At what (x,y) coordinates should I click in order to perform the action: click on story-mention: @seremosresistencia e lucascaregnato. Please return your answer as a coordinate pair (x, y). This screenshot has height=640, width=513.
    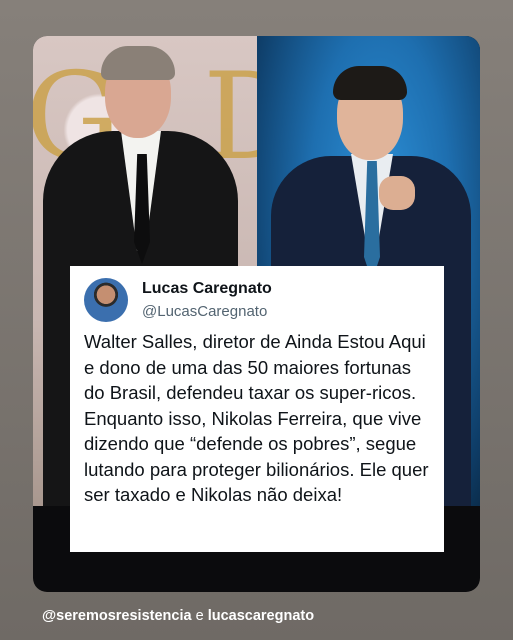
    Looking at the image, I should click on (178, 616).